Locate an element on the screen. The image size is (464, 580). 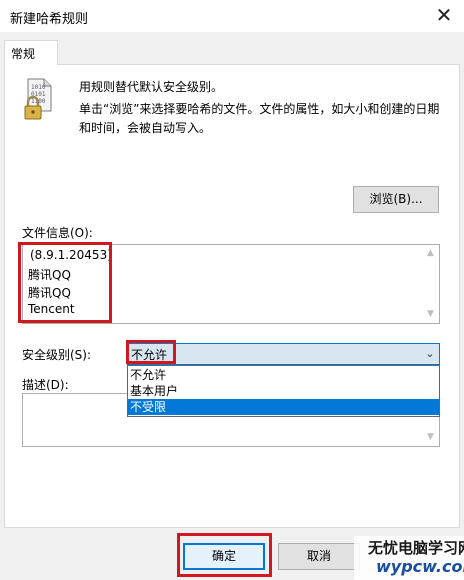
binary-file-lock-icon: 1010 0101 1100 is located at coordinates (38, 99).